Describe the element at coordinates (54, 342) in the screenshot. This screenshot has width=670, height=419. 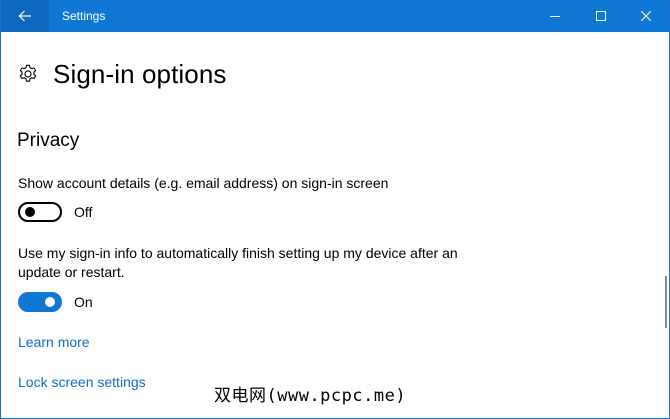
I see `learn-more-link: Learn more` at that location.